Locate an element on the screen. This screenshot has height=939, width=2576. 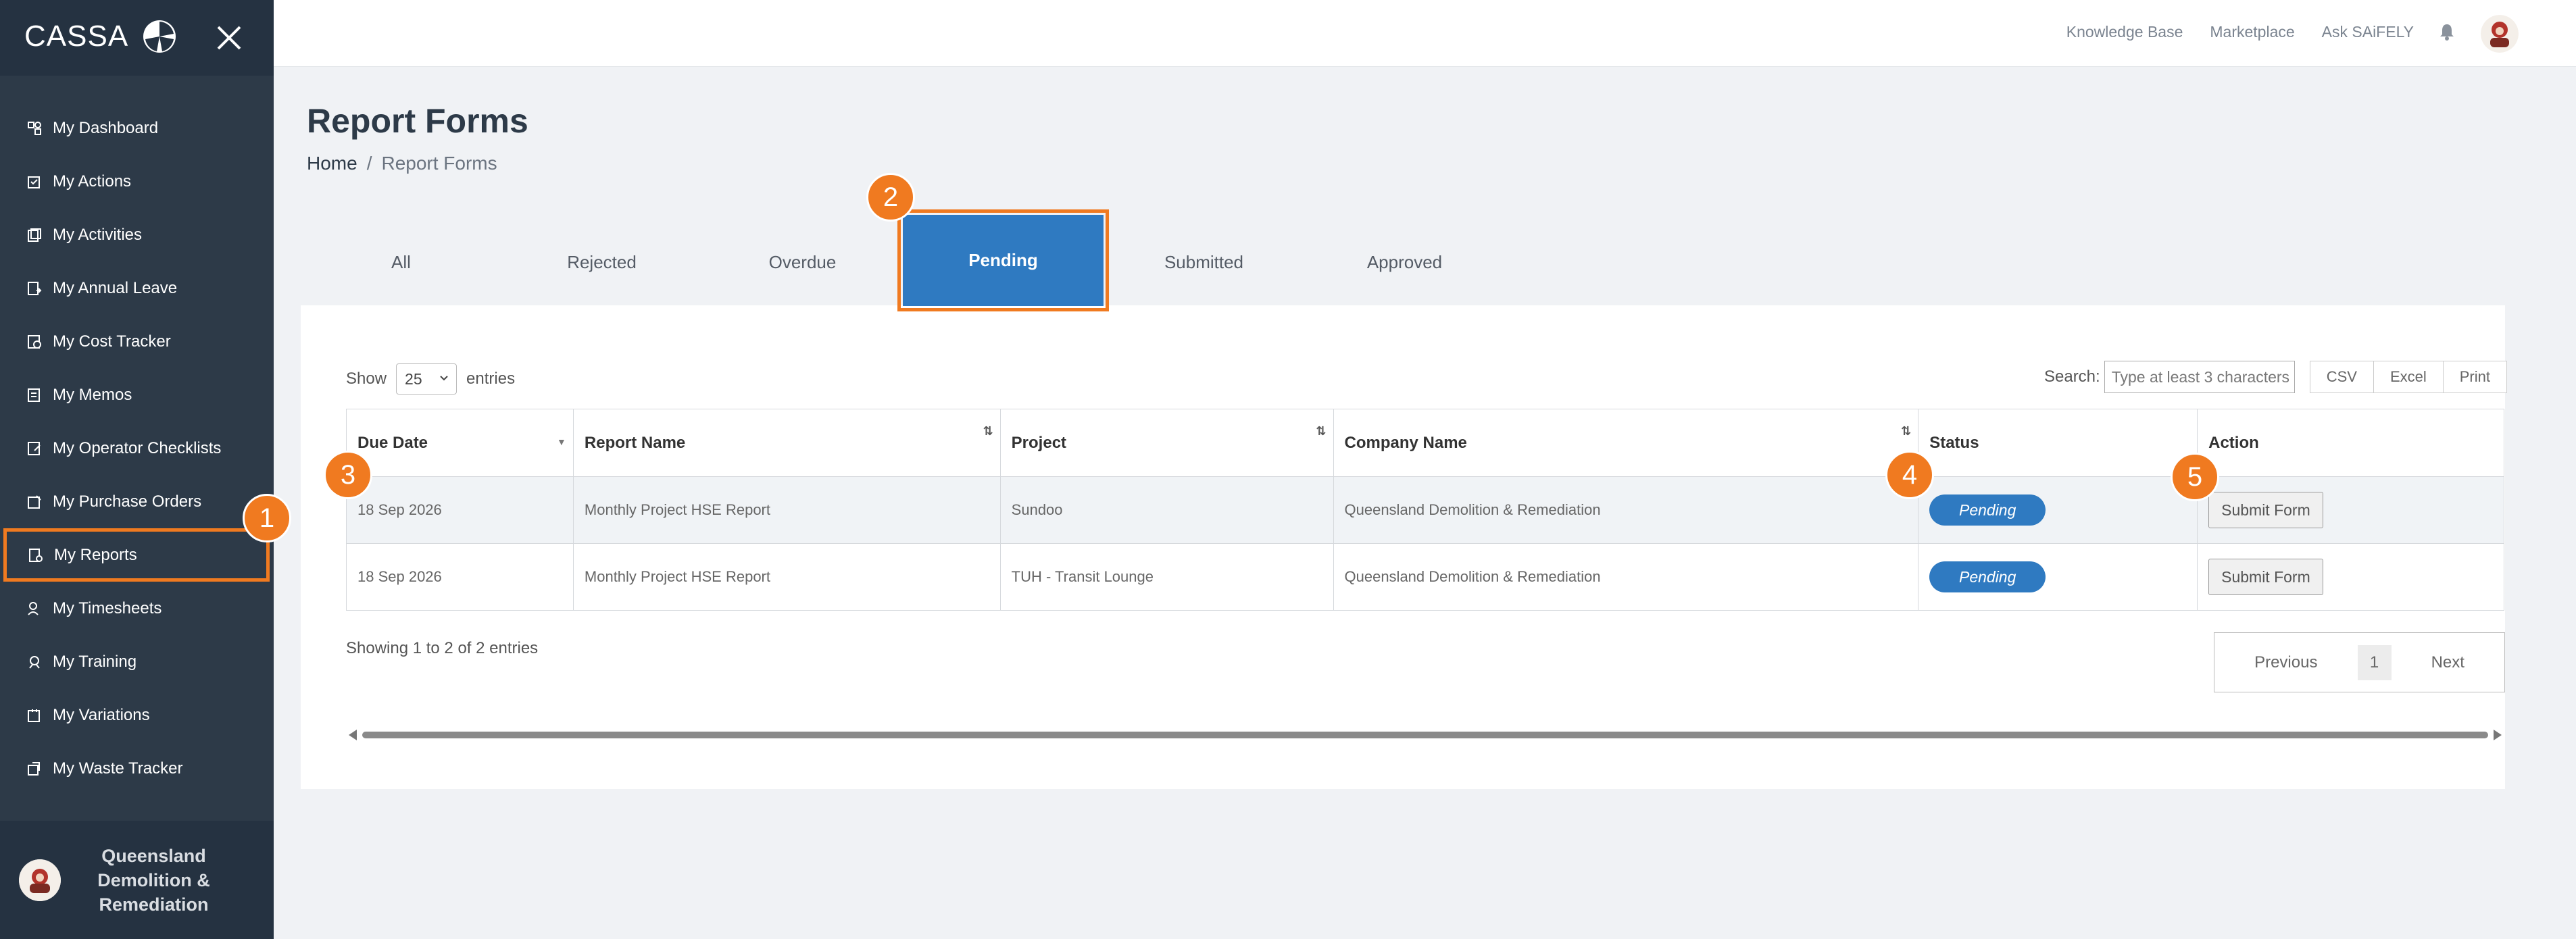
entries-value: 25 is located at coordinates (414, 379).